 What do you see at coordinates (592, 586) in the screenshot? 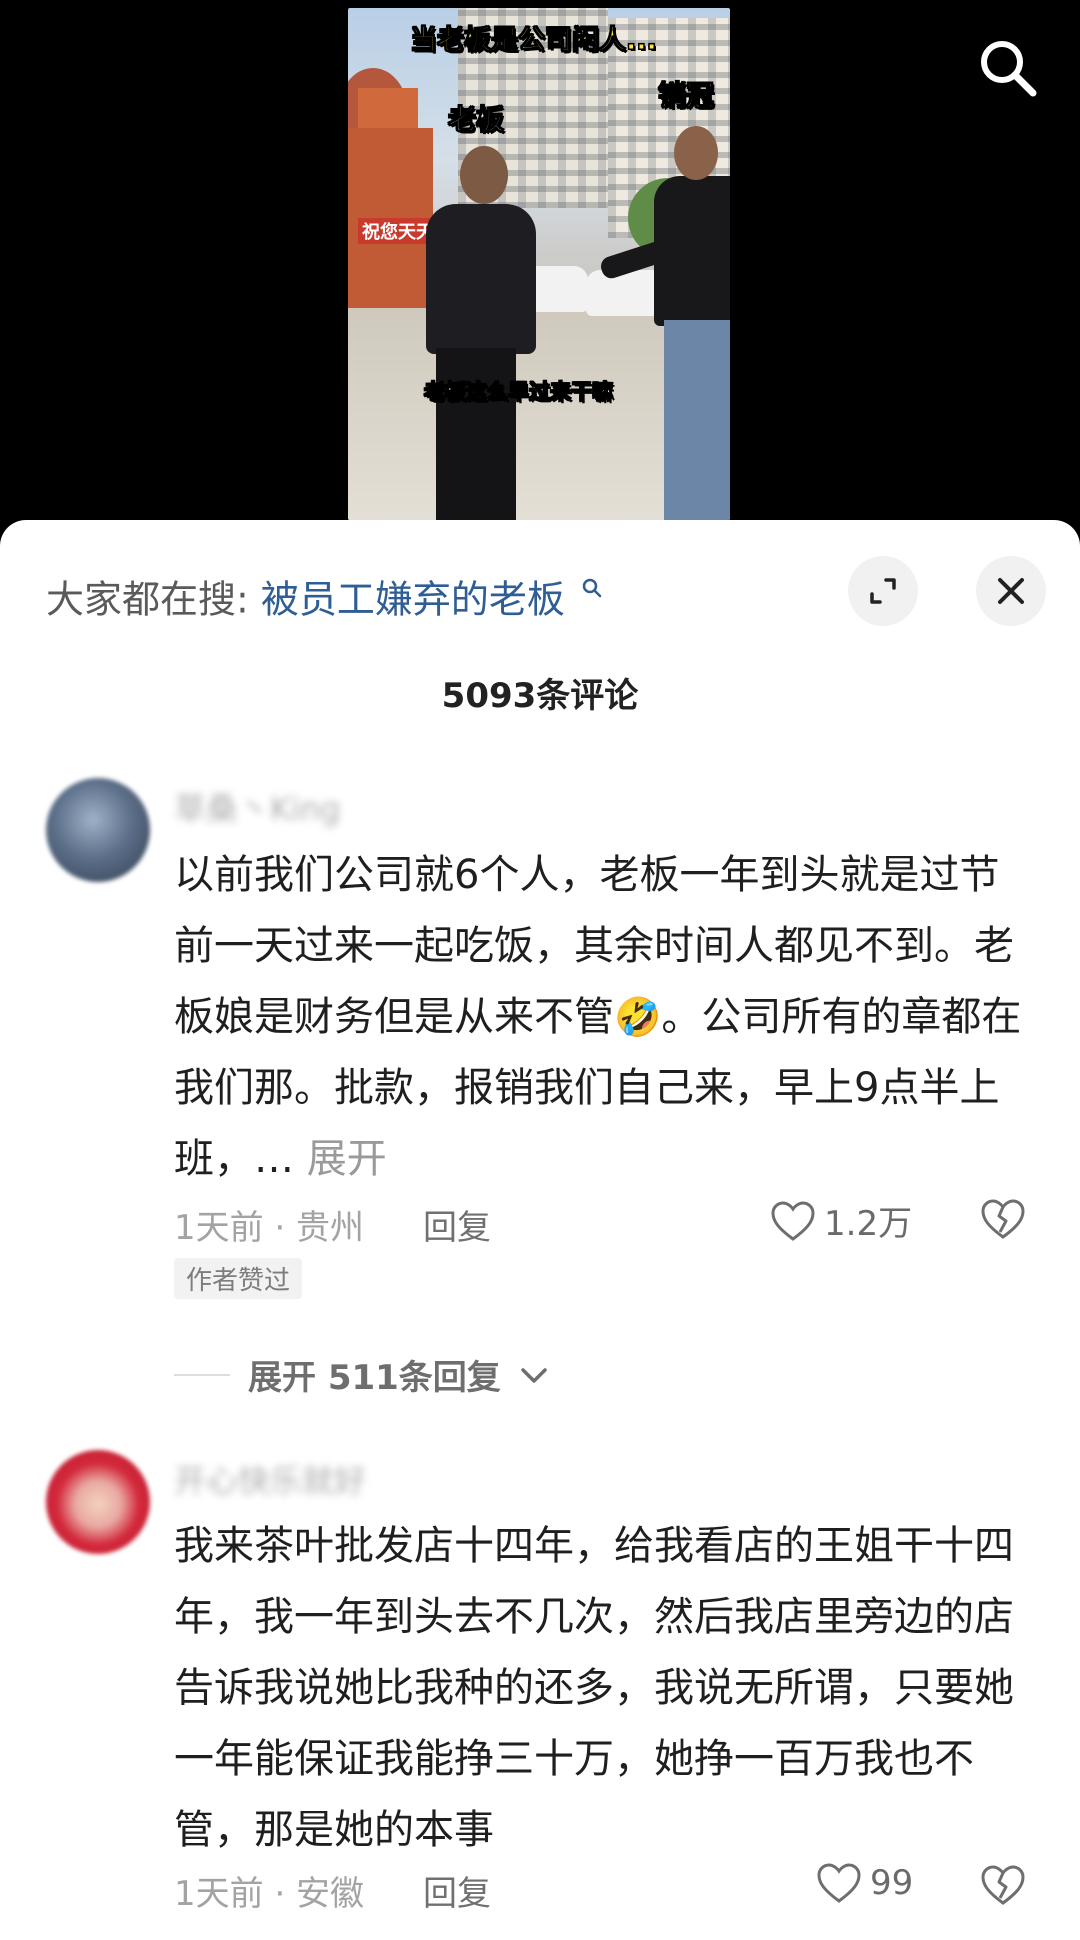
I see `small-search-icon` at bounding box center [592, 586].